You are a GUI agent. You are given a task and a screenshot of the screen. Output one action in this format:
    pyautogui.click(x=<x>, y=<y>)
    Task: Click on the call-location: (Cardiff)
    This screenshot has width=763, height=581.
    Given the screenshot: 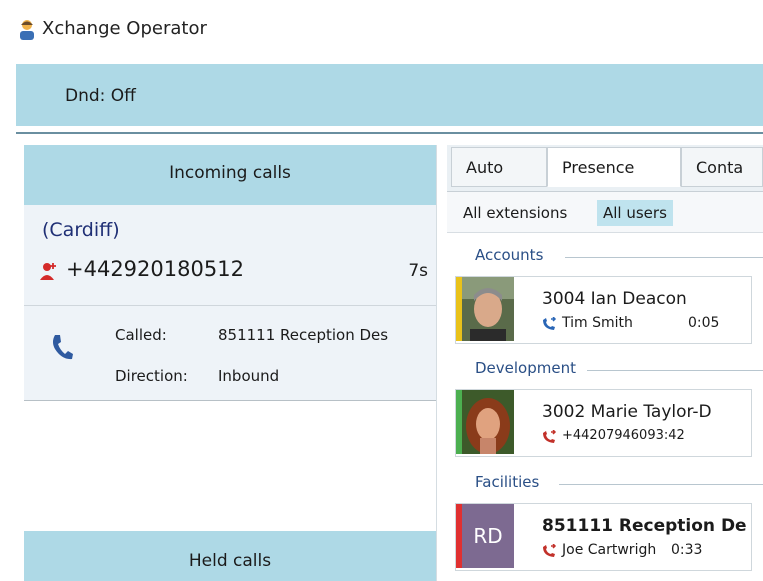 What is the action you would take?
    pyautogui.click(x=81, y=230)
    